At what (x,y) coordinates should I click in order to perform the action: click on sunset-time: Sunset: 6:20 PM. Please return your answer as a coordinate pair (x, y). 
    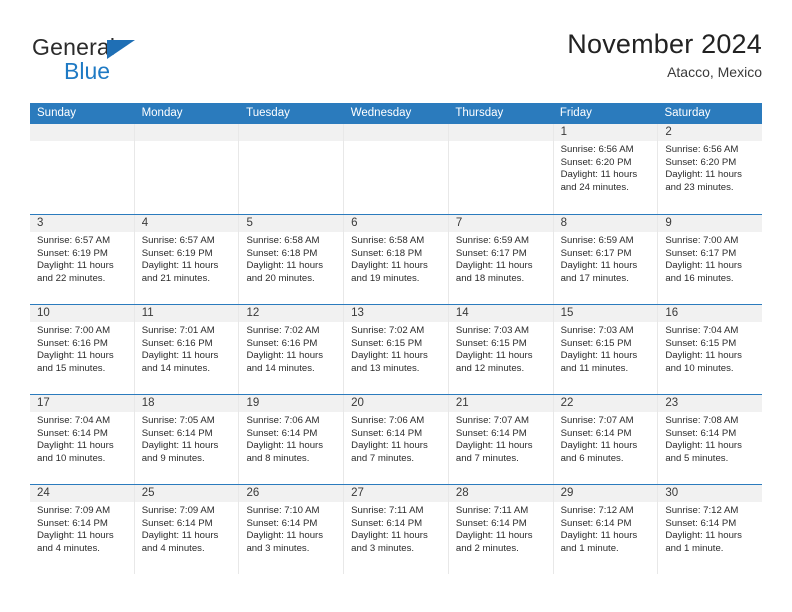
    Looking at the image, I should click on (596, 162).